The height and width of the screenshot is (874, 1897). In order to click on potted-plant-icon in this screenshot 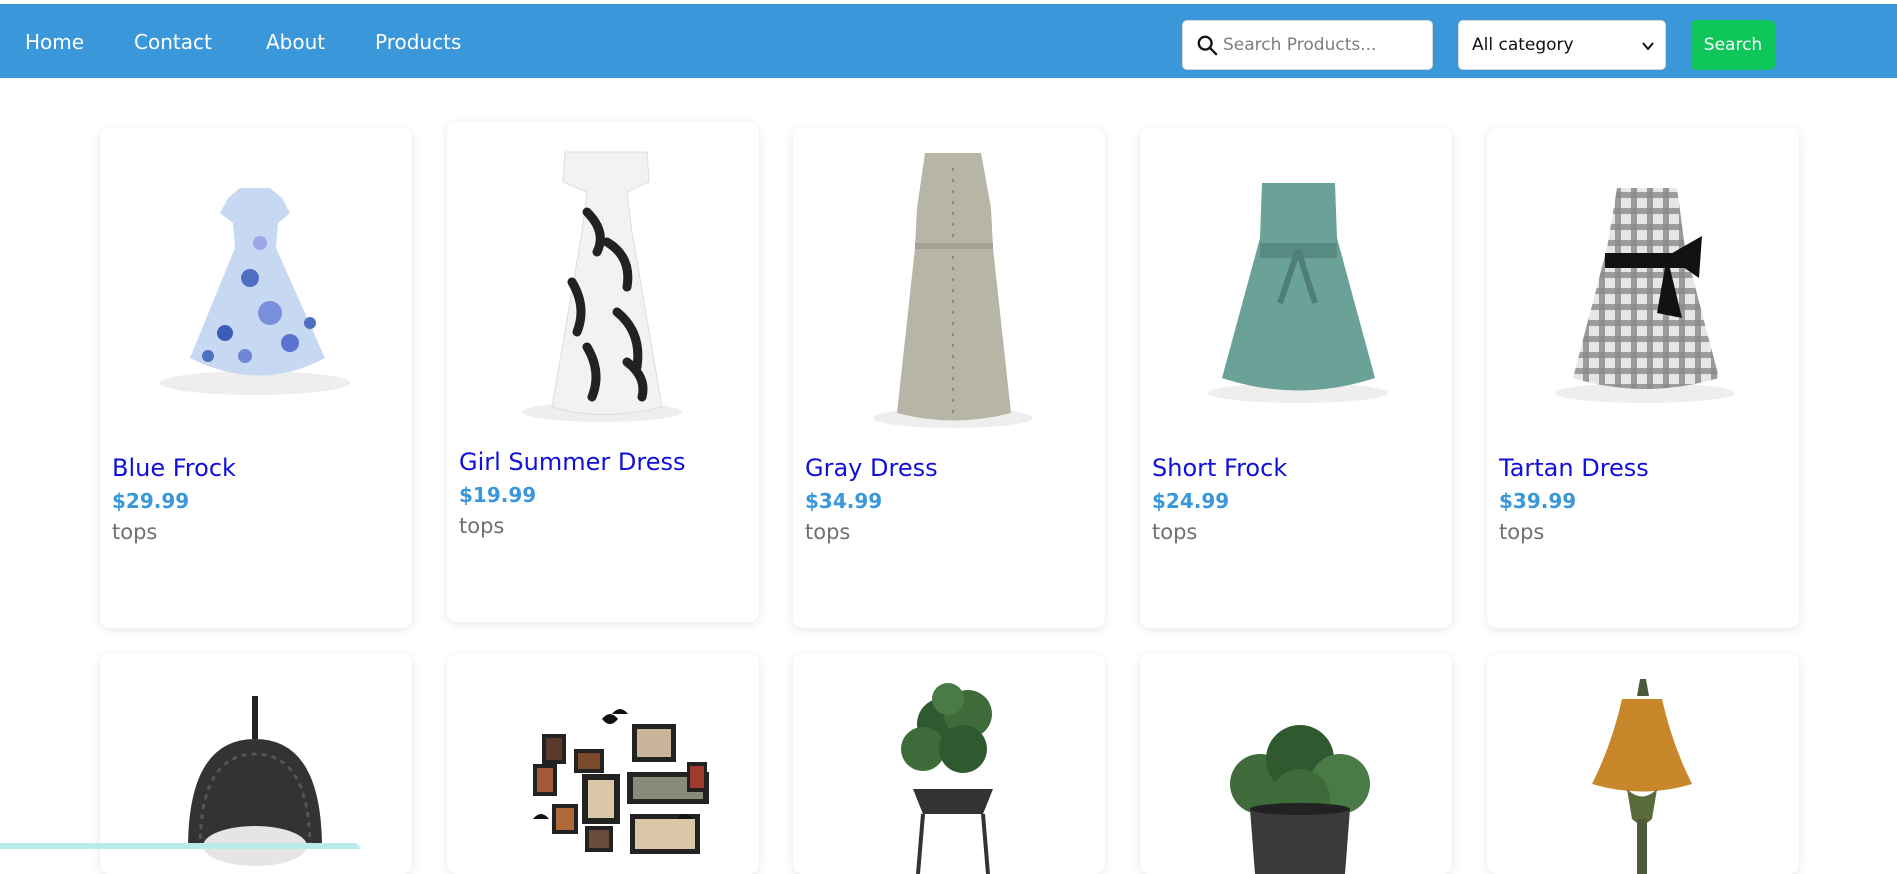, I will do `click(947, 778)`.